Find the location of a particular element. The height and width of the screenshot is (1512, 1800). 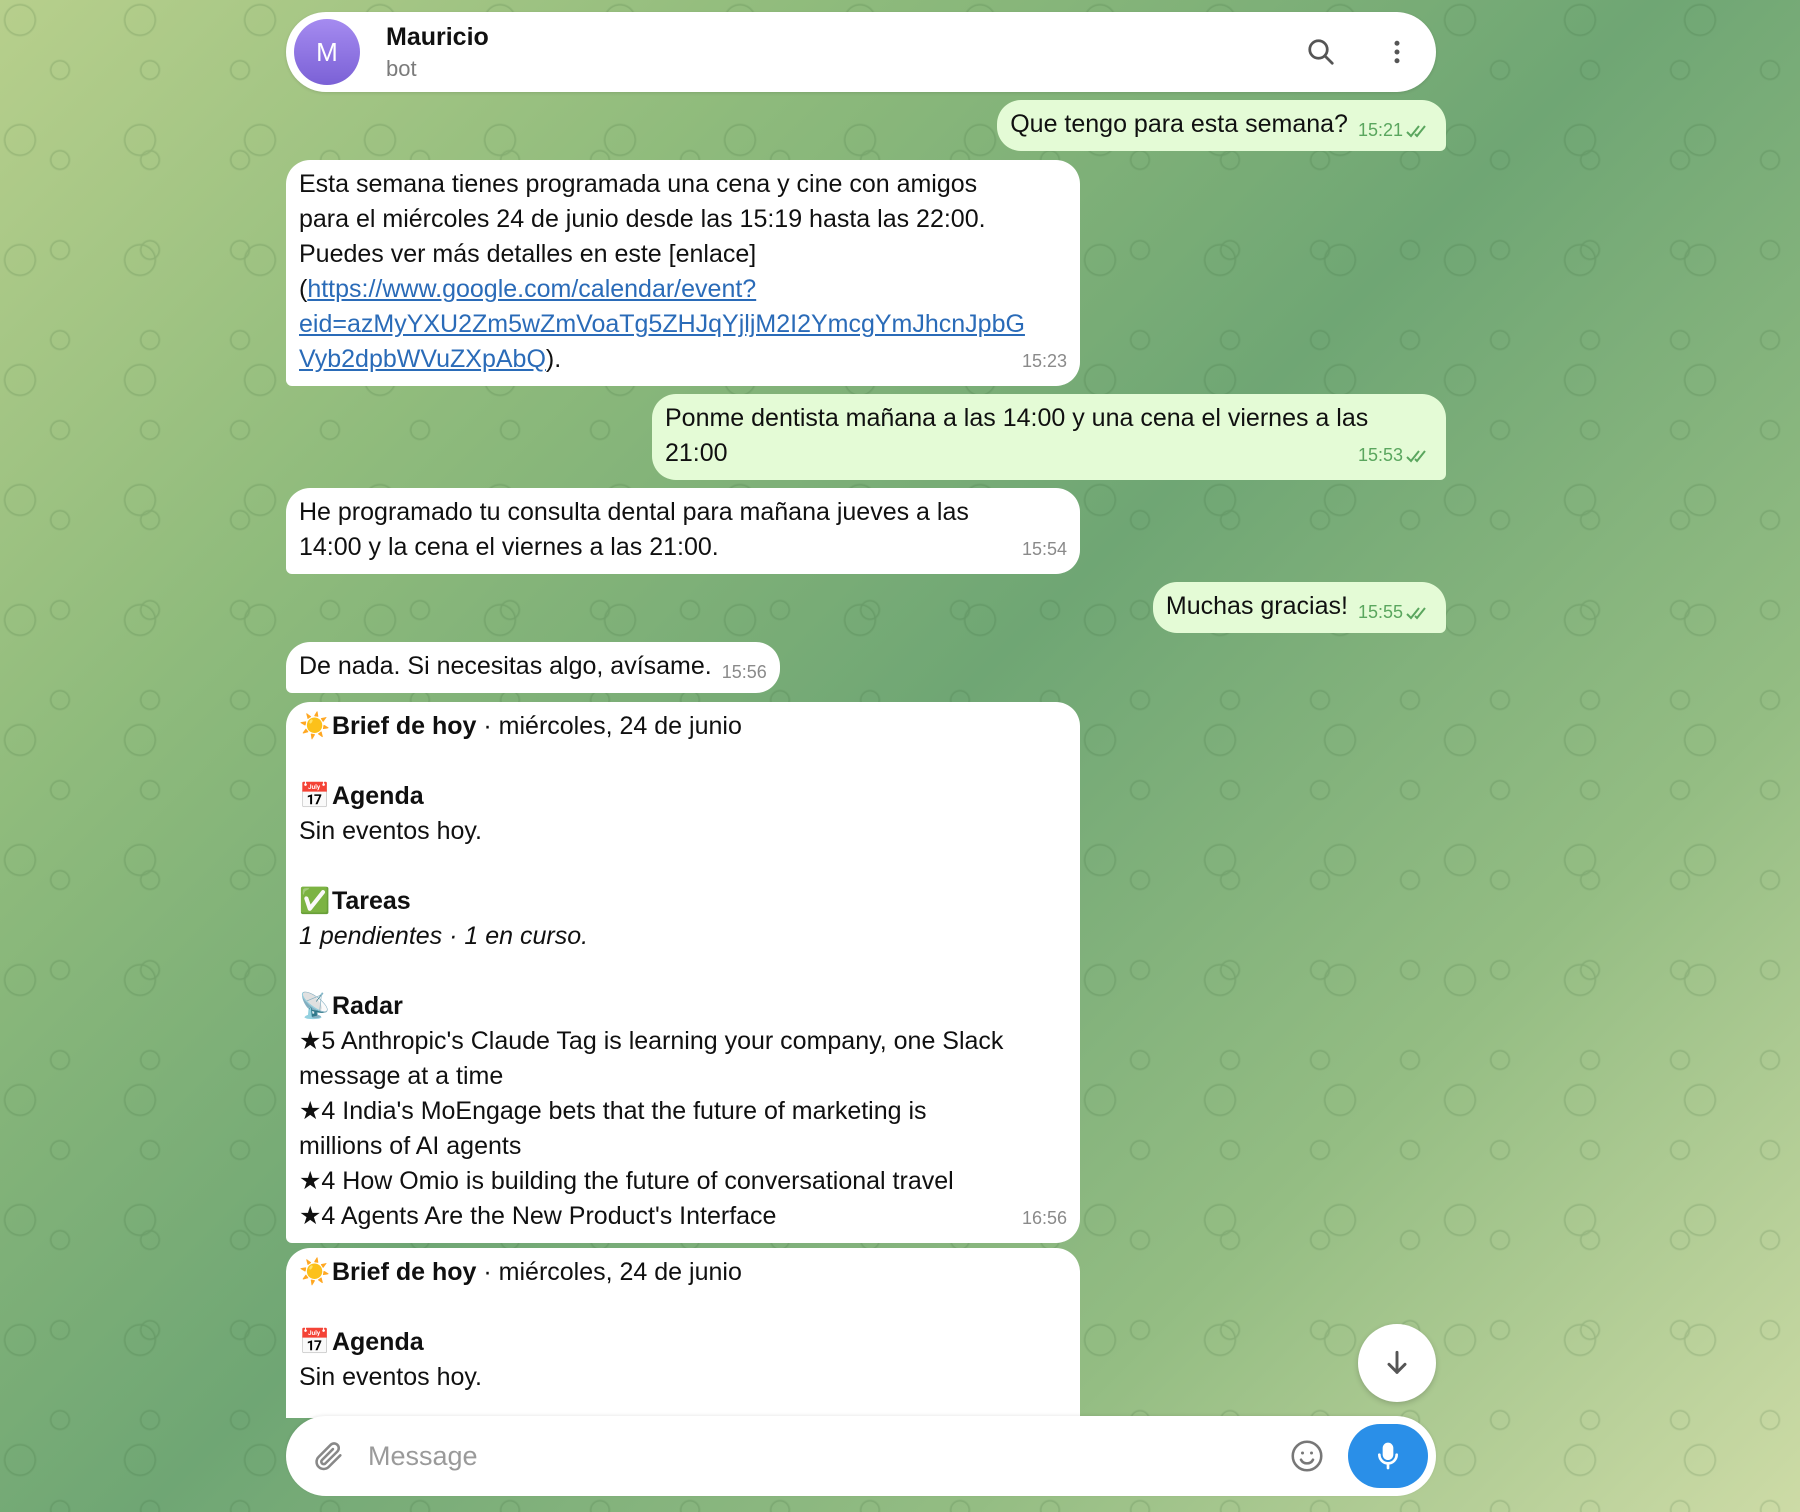

more-vertical-icon is located at coordinates (1397, 52).